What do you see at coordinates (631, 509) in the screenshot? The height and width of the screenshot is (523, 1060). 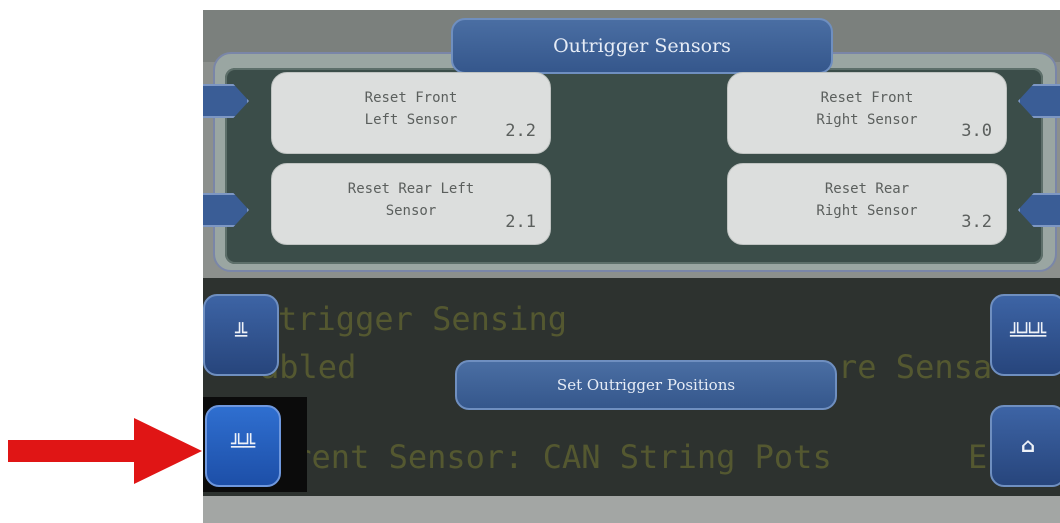 I see `bottom-strip` at bounding box center [631, 509].